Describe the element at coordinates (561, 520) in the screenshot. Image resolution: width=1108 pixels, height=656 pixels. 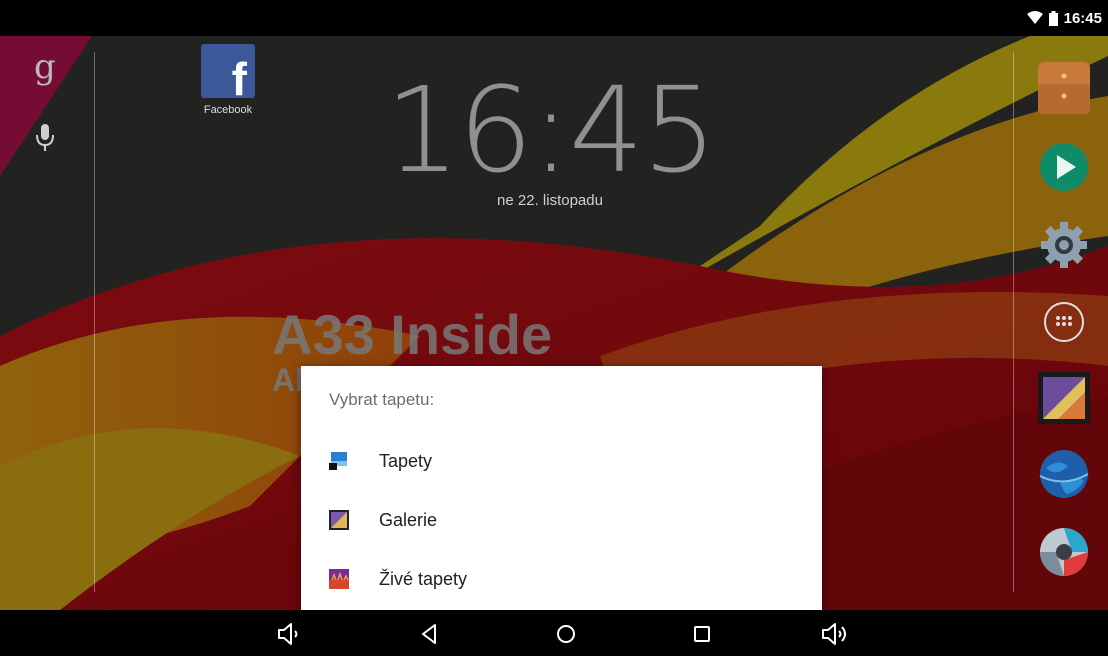
I see `option-galerie: Galerie` at that location.